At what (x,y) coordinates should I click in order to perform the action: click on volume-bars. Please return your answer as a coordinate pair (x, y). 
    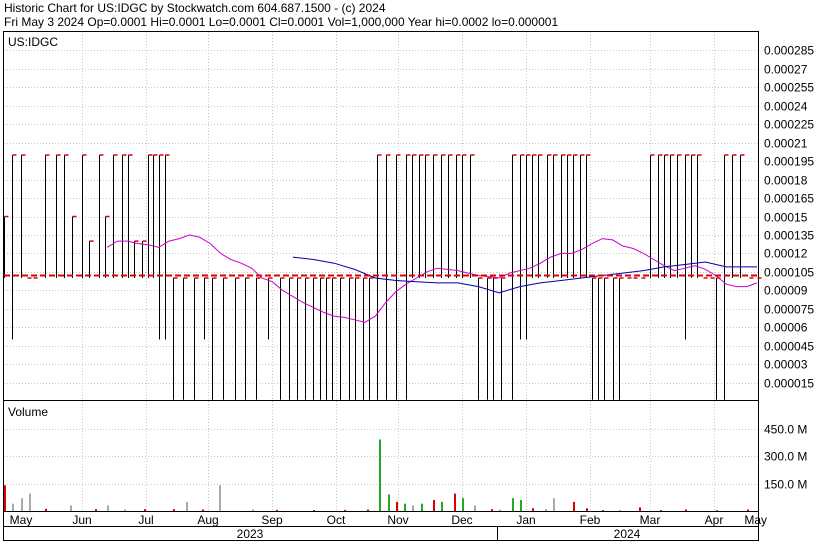
    Looking at the image, I should click on (376, 475).